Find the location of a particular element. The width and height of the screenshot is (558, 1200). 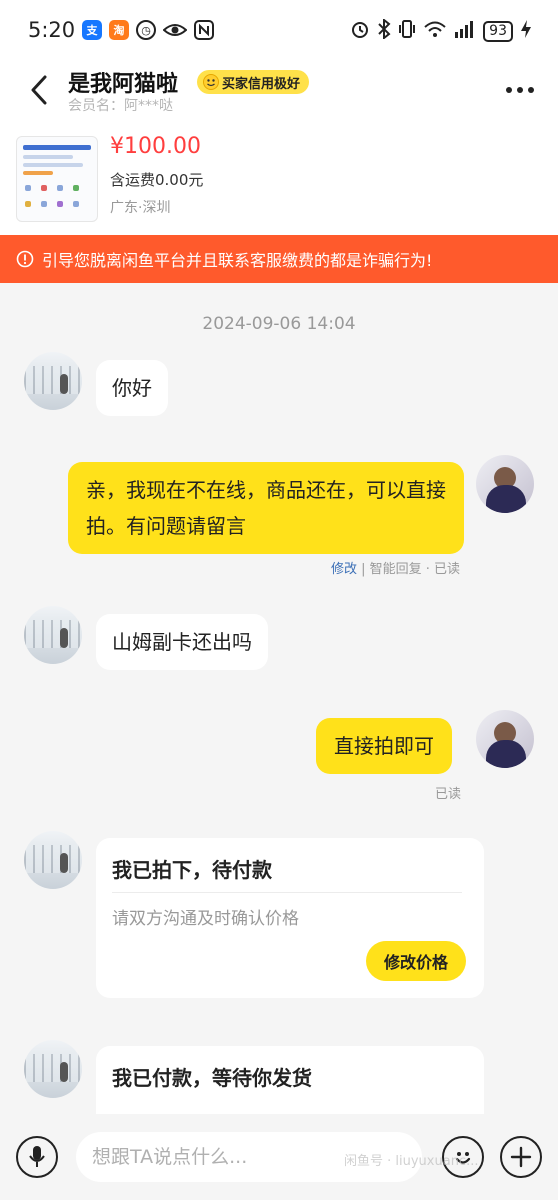

message-bubble-outgoing: 亲，我现在不在线，商品还在，可以直接拍。有问题请留言 is located at coordinates (266, 508).